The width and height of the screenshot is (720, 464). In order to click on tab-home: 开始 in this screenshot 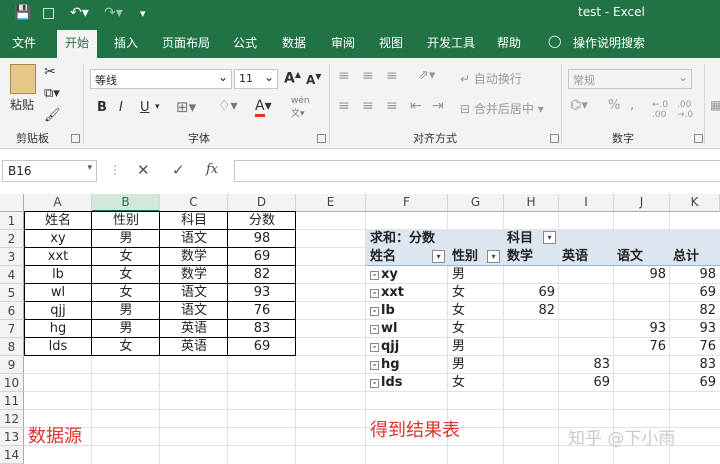, I will do `click(77, 44)`.